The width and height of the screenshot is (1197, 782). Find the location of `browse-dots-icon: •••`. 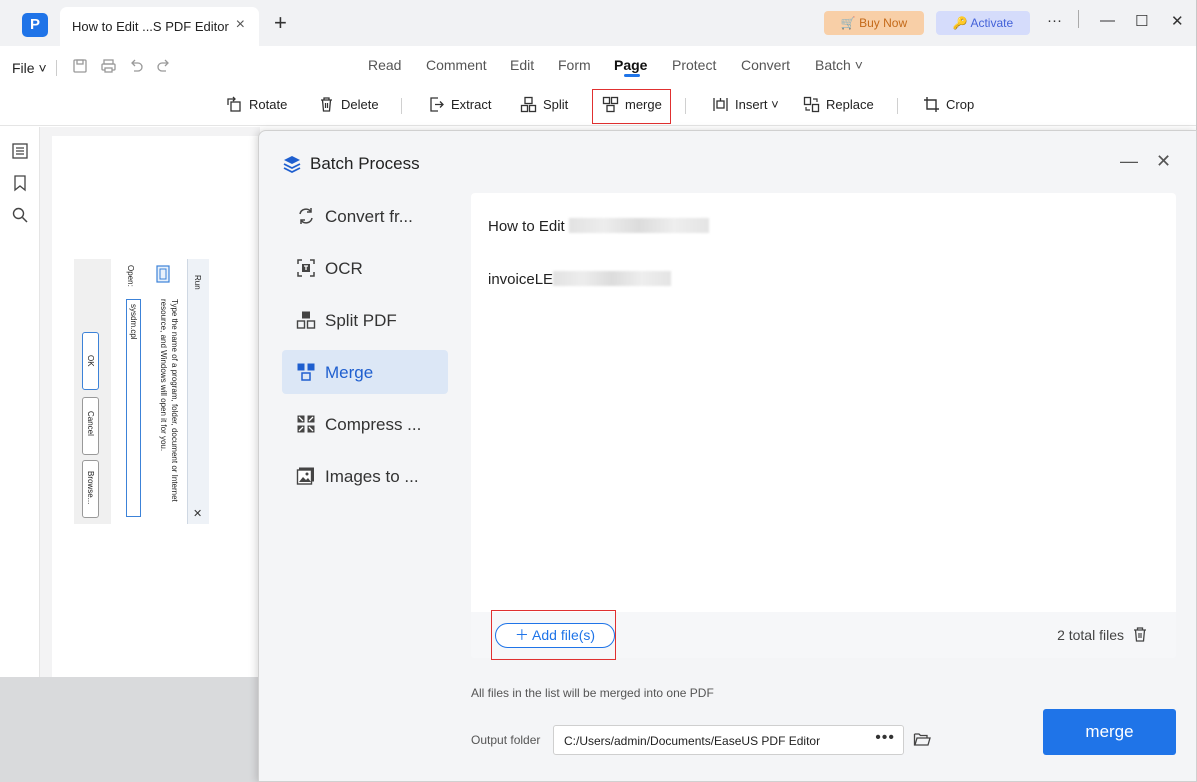

browse-dots-icon: ••• is located at coordinates (885, 738).